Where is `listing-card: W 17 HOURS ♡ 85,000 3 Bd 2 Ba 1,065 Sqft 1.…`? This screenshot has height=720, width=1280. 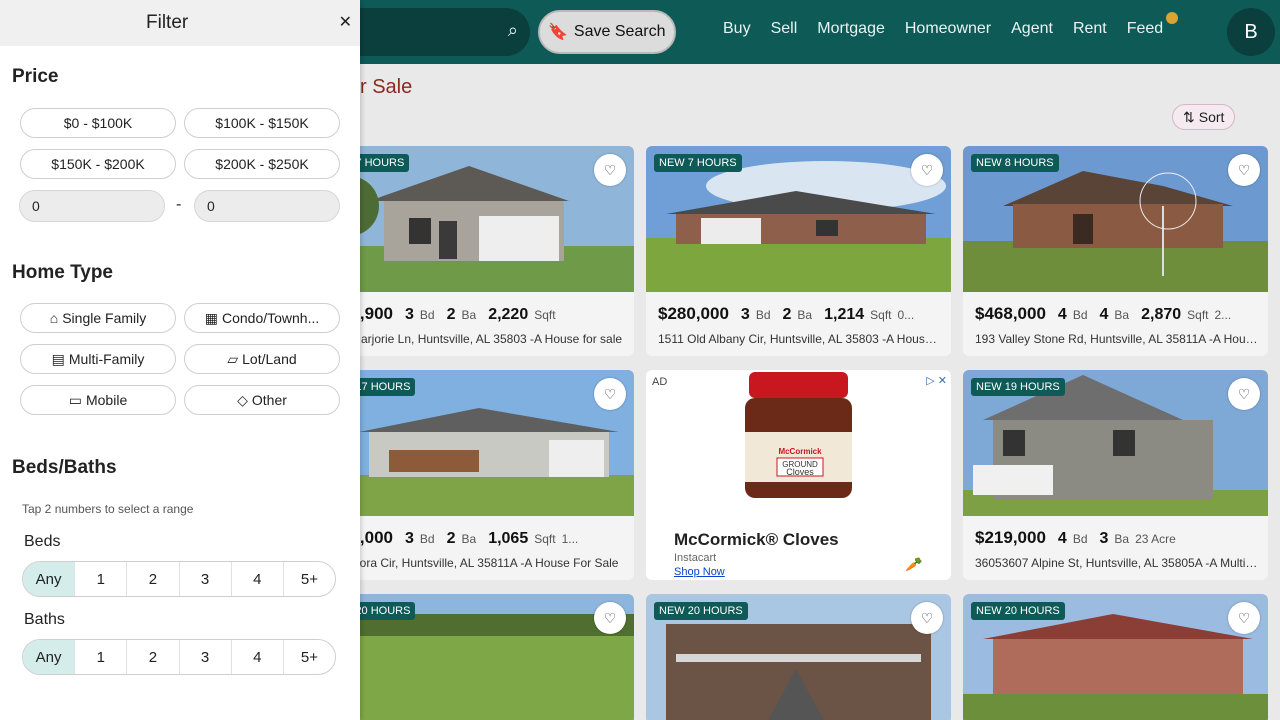 listing-card: W 17 HOURS ♡ 85,000 3 Bd 2 Ba 1,065 Sqft 1.… is located at coordinates (481, 475).